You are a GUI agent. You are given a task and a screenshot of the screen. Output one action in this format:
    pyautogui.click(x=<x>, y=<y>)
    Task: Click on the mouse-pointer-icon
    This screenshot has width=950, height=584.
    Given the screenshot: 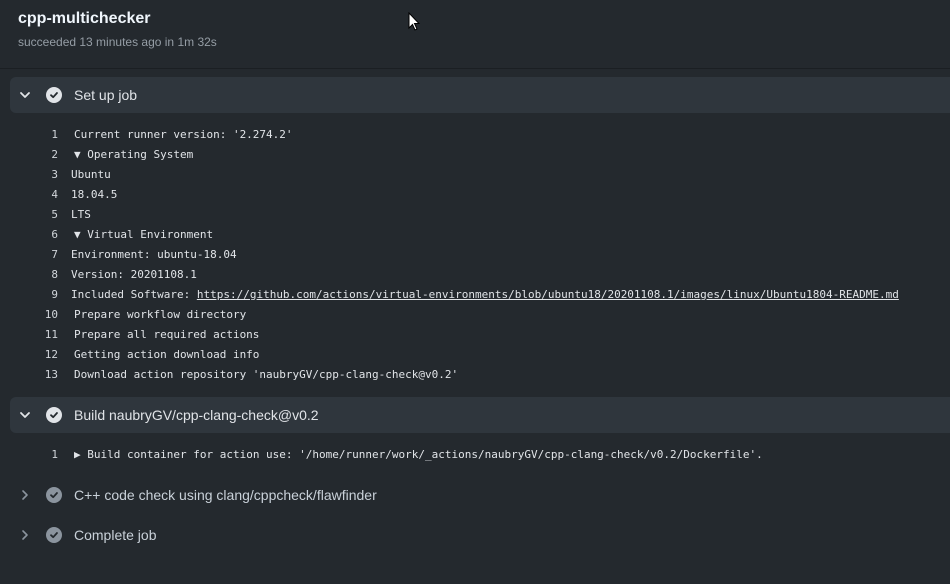 What is the action you would take?
    pyautogui.click(x=414, y=24)
    